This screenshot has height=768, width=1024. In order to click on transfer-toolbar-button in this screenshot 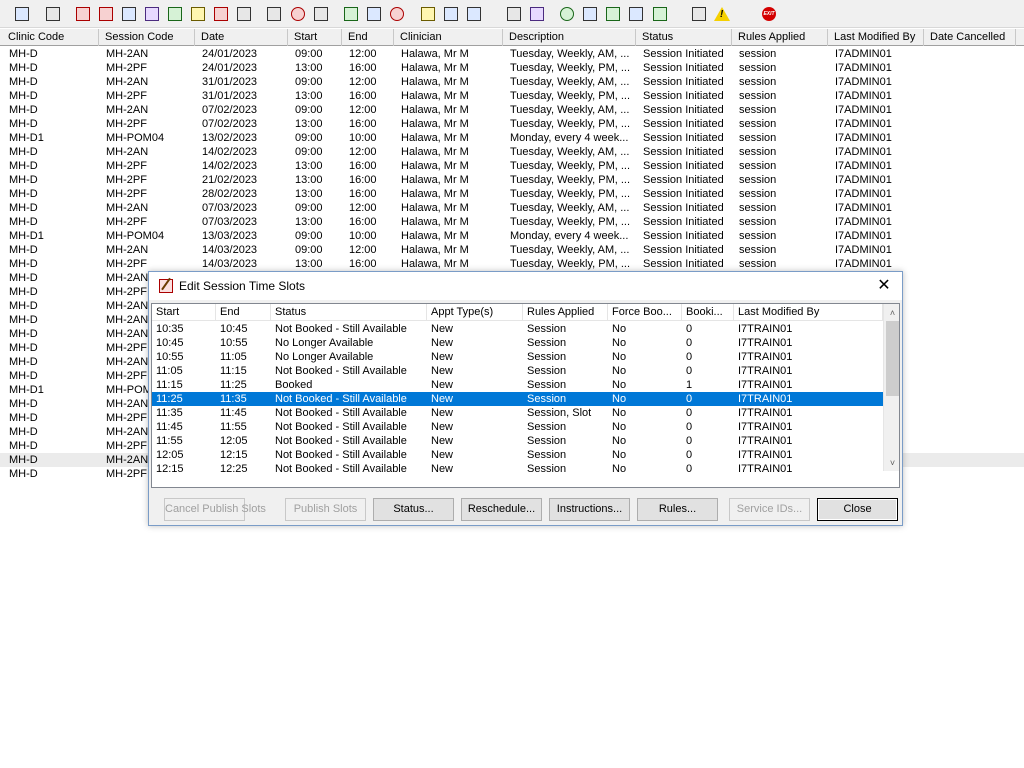, I will do `click(450, 13)`.